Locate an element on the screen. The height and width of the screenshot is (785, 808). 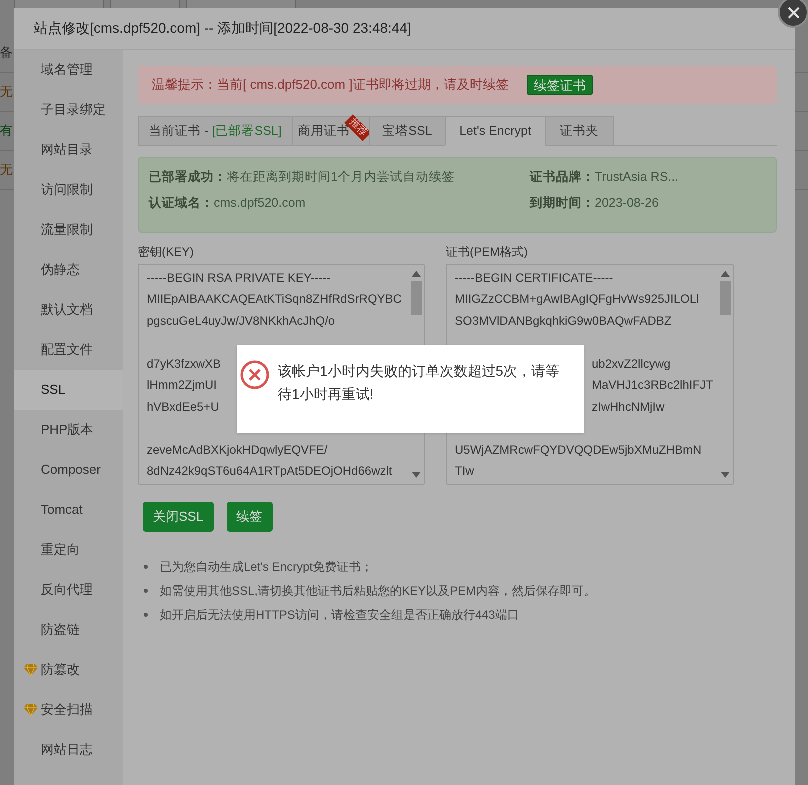
note-text: 如需使用其他SSL,请切换其他证书后粘贴您的KEY以及PEM内容，然后保存即可。 is located at coordinates (378, 591).